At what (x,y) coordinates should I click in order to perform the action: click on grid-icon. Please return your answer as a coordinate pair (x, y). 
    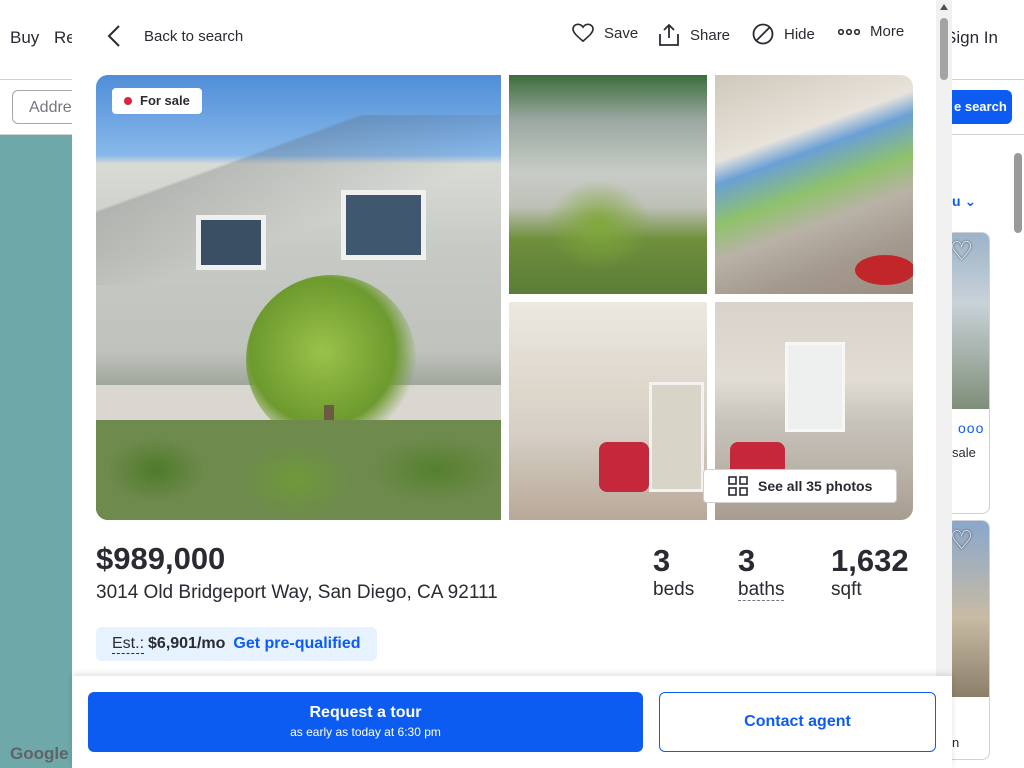
    Looking at the image, I should click on (738, 486).